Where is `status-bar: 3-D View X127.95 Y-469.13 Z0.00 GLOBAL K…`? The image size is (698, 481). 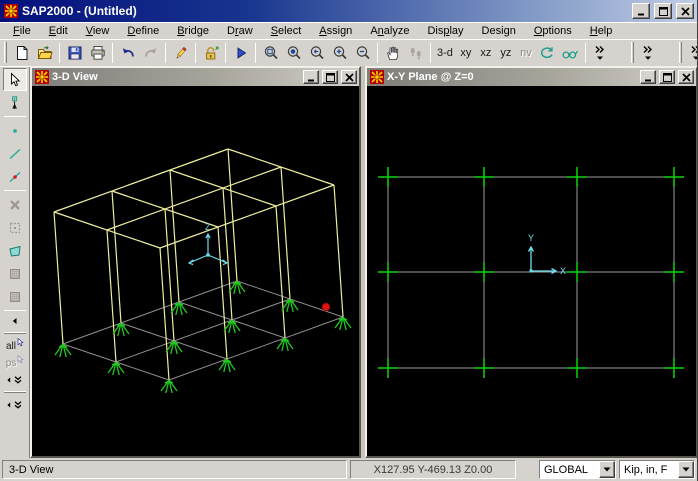
status-bar: 3-D View X127.95 Y-469.13 Z0.00 GLOBAL K… is located at coordinates (348, 469).